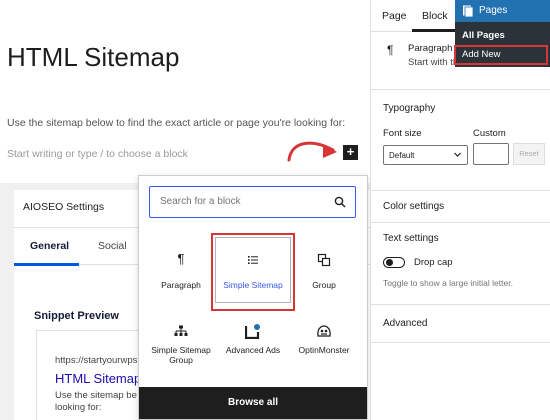 This screenshot has height=420, width=550. Describe the element at coordinates (491, 154) in the screenshot. I see `custom-font-size-input` at that location.